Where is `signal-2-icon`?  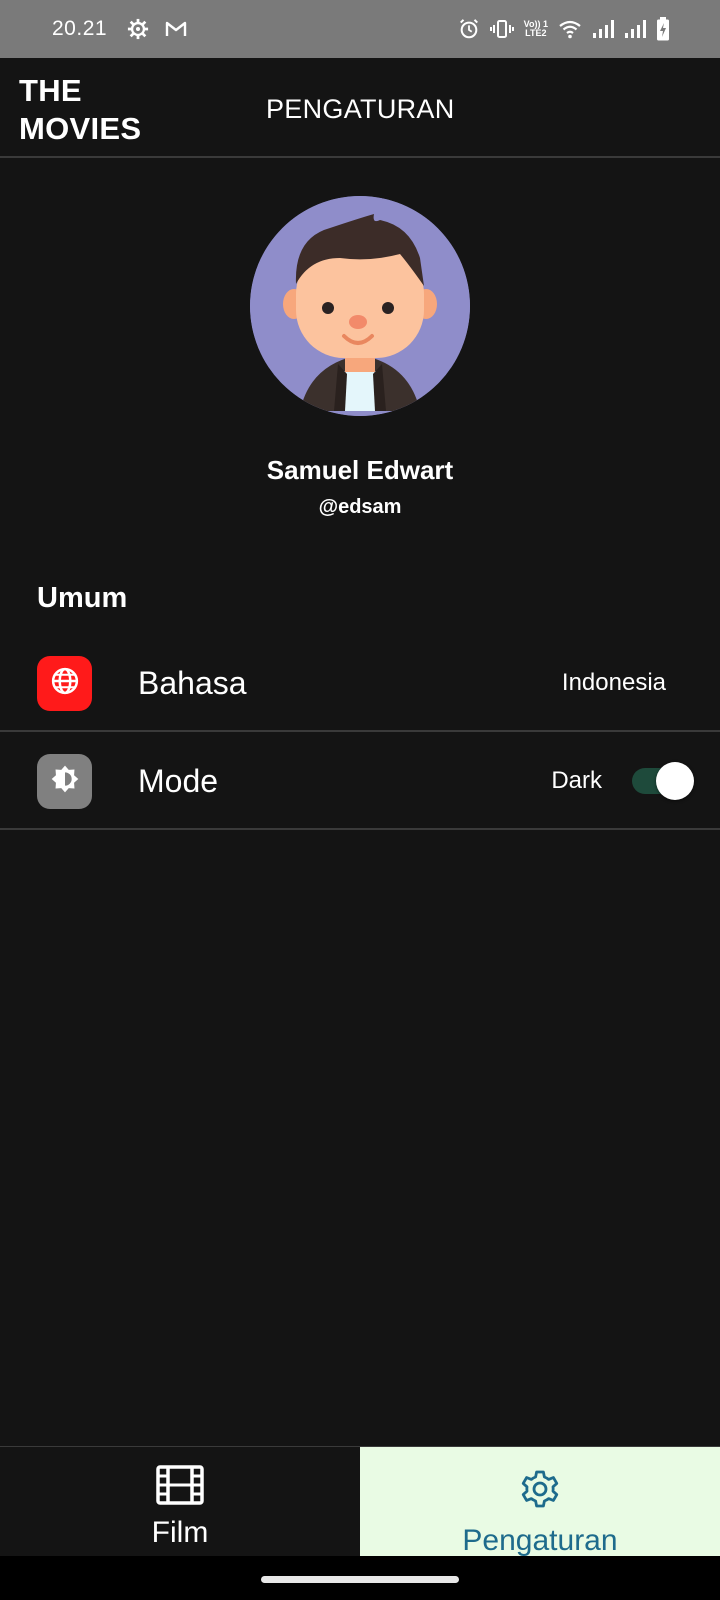 signal-2-icon is located at coordinates (635, 29).